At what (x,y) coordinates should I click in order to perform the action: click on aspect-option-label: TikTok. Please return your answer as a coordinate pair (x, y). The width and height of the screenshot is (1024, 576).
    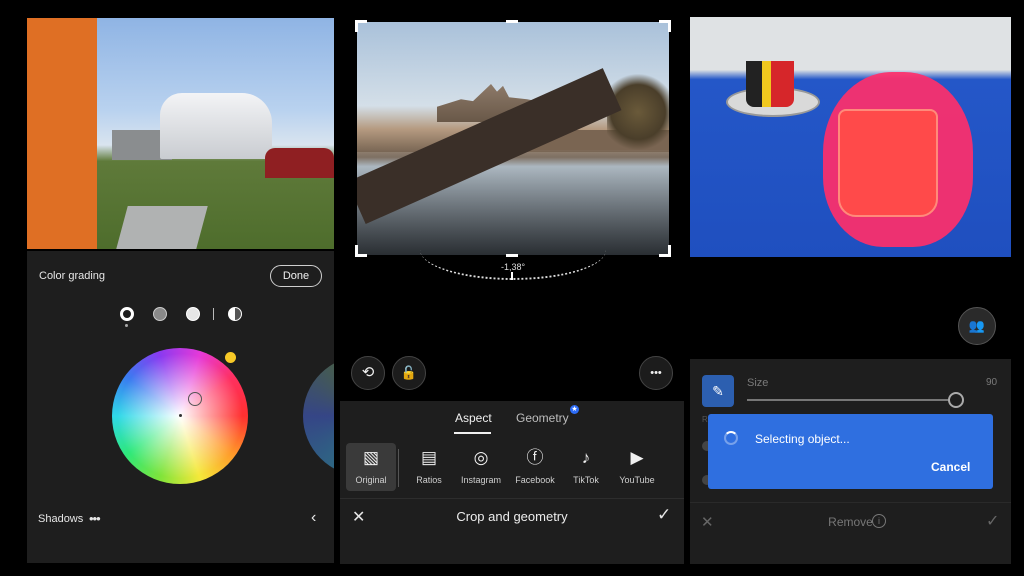
    Looking at the image, I should click on (586, 480).